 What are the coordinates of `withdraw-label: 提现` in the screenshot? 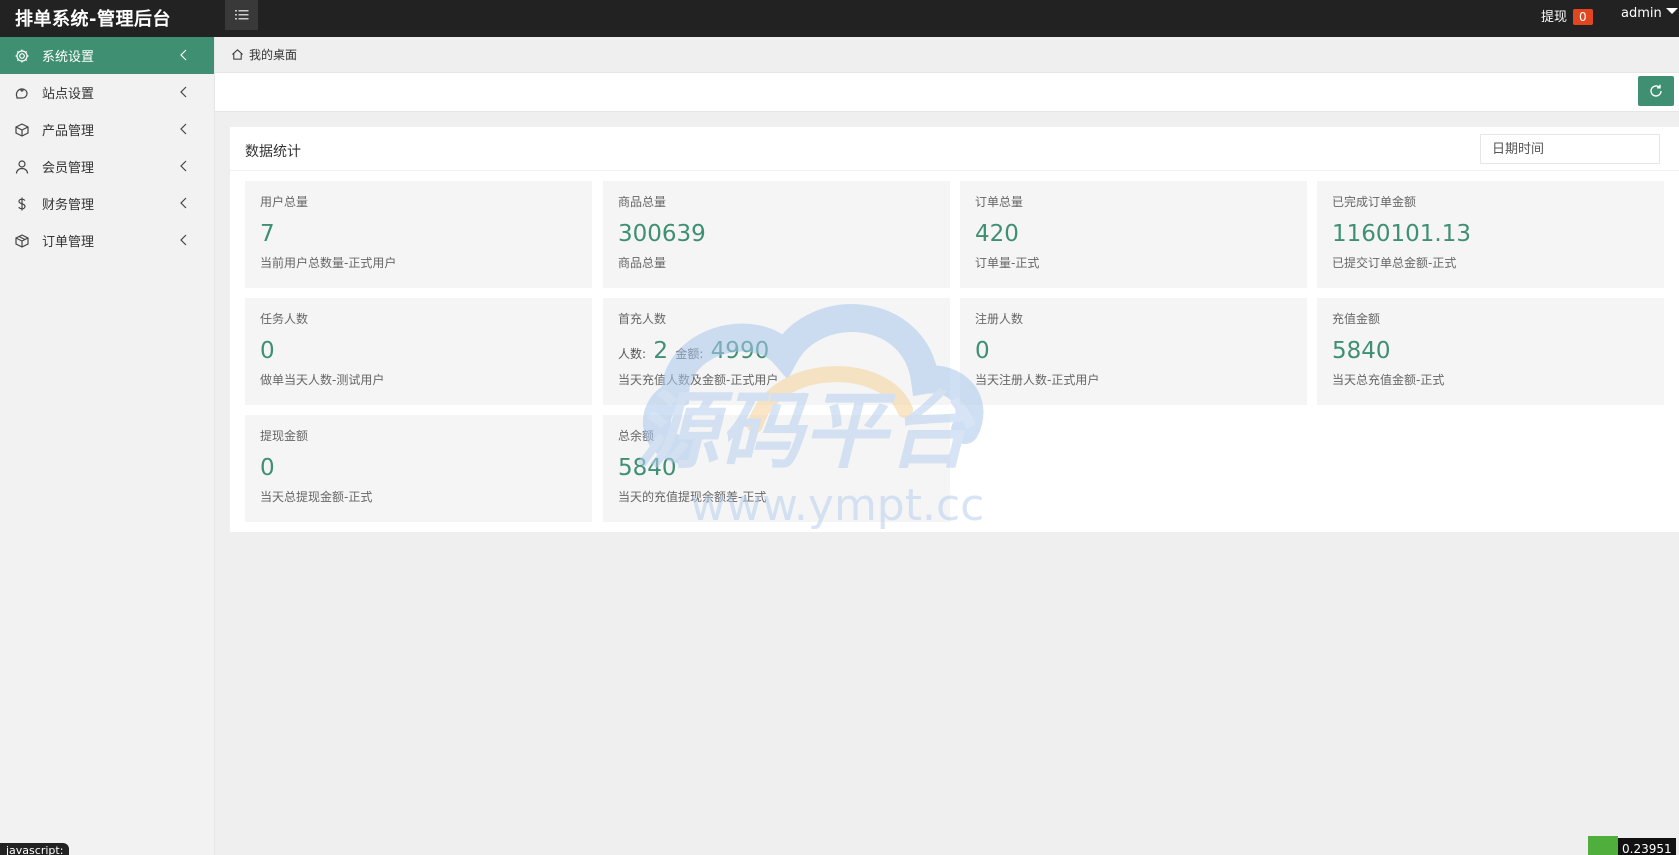 It's located at (1554, 17).